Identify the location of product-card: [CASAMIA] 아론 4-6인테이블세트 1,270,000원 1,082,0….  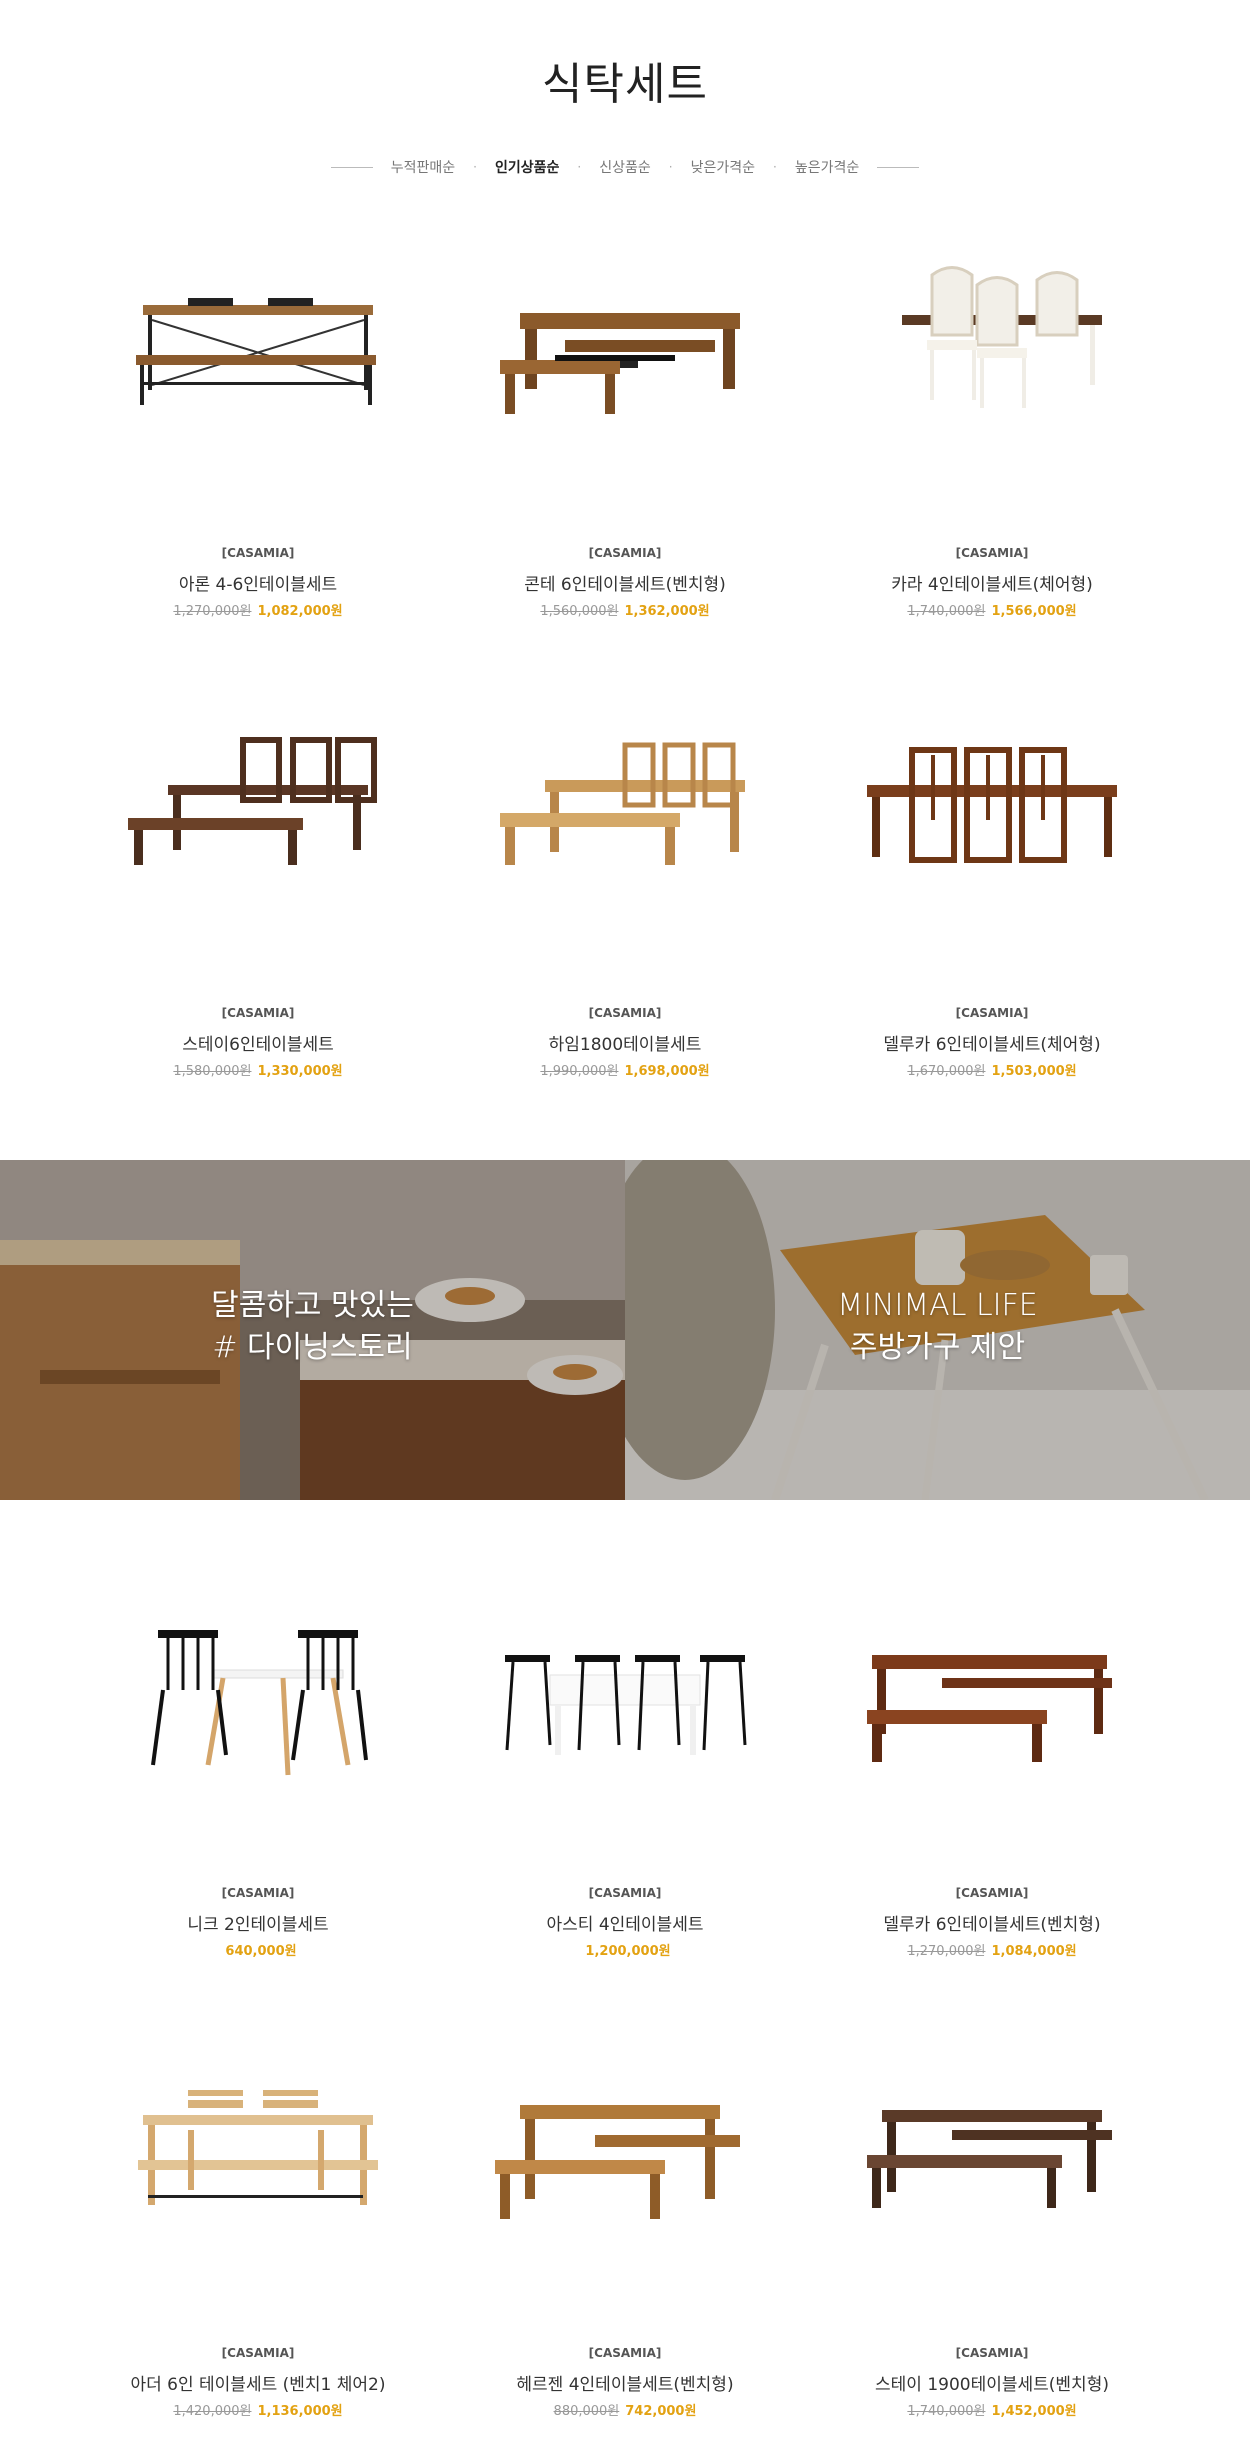
(258, 415).